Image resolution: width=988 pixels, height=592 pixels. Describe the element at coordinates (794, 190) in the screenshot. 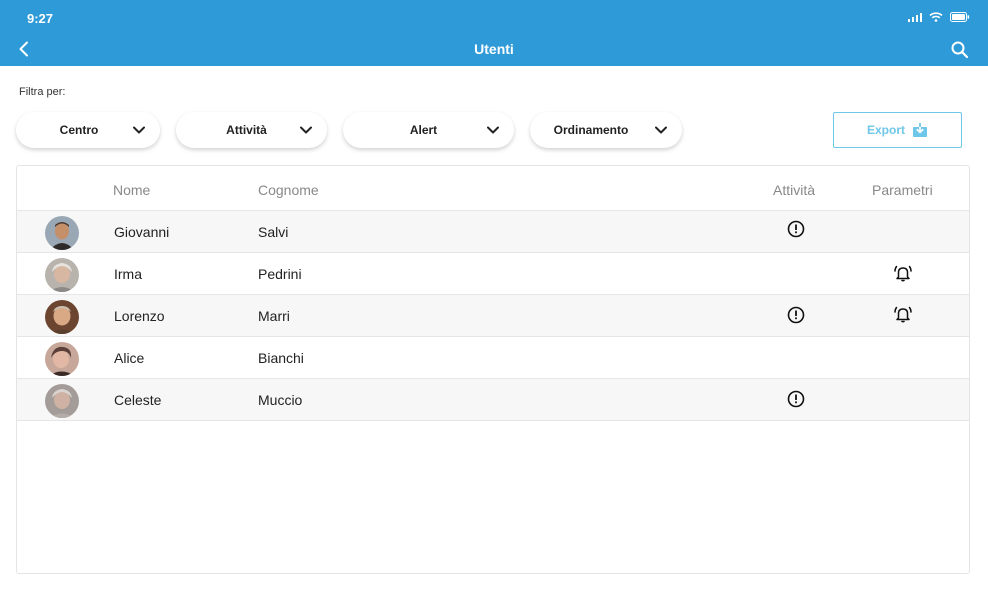

I see `column-header-activity: Attività` at that location.